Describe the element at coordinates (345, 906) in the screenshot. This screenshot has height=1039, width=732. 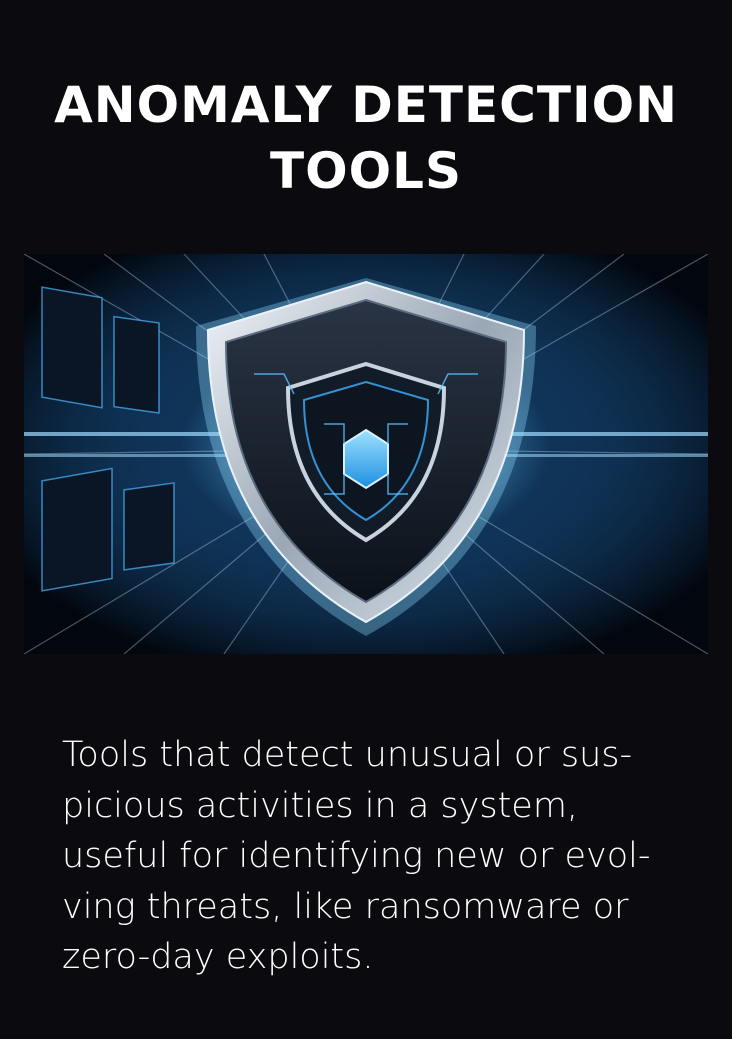
I see `description-line: ving threats, like ransomware or` at that location.